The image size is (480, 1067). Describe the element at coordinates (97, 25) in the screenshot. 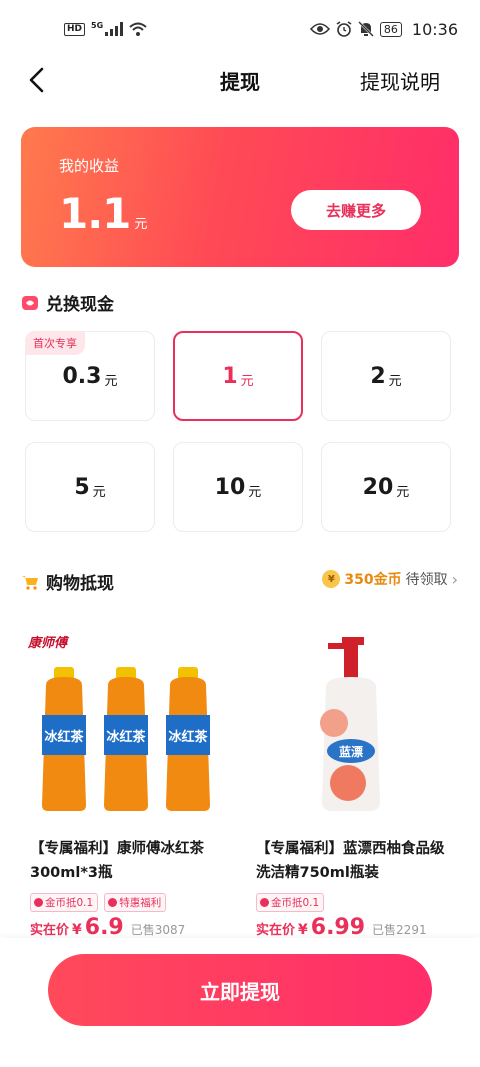

I see `network-label: 5G` at that location.